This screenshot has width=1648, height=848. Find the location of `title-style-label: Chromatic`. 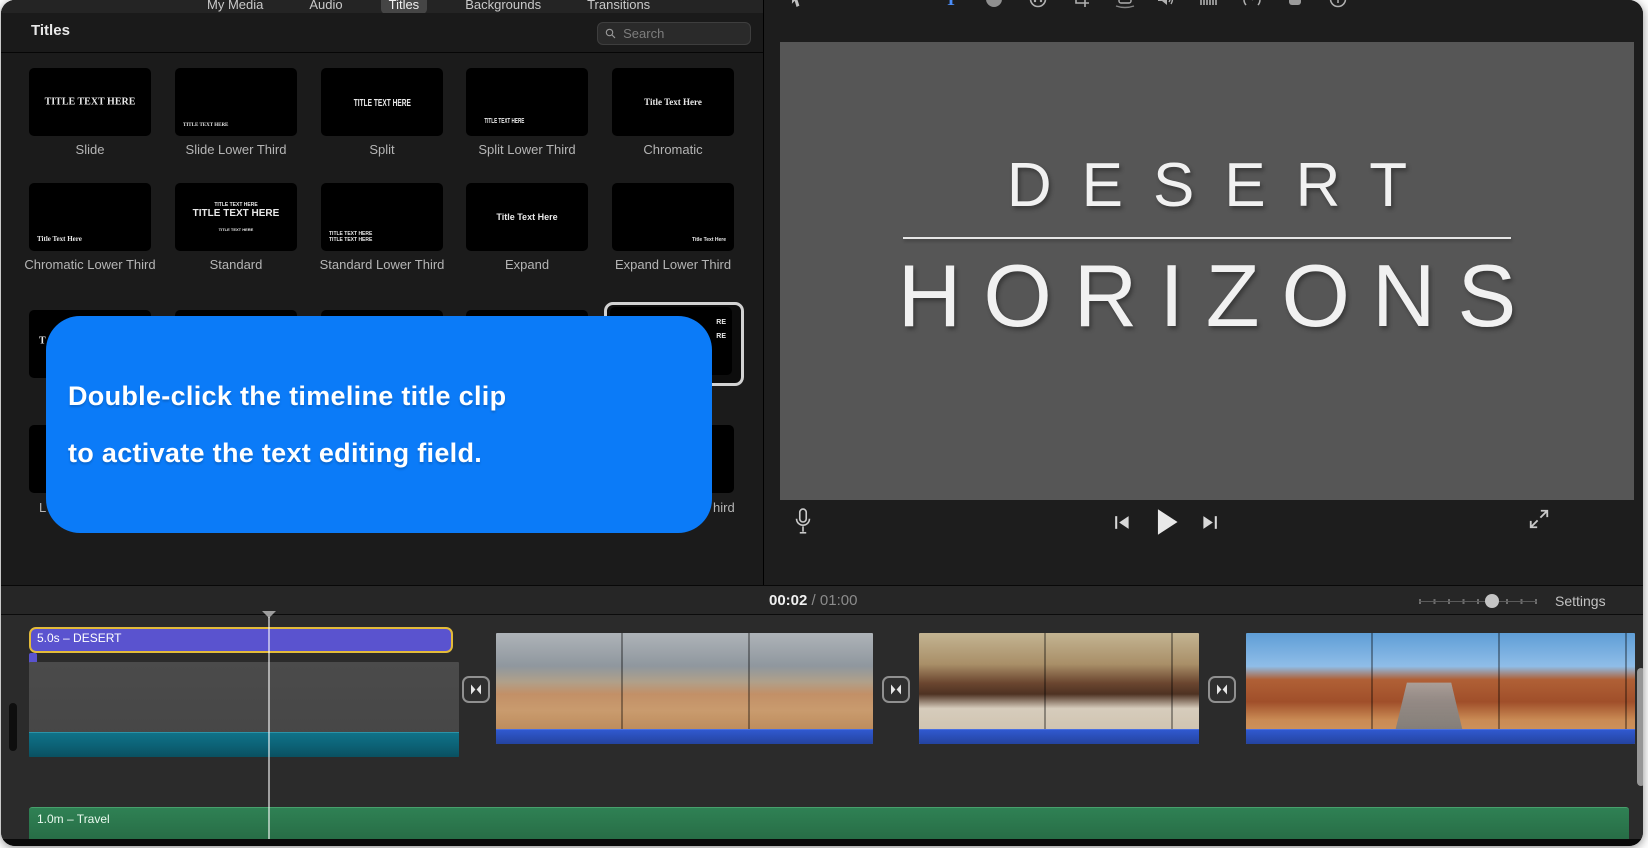

title-style-label: Chromatic is located at coordinates (673, 149).